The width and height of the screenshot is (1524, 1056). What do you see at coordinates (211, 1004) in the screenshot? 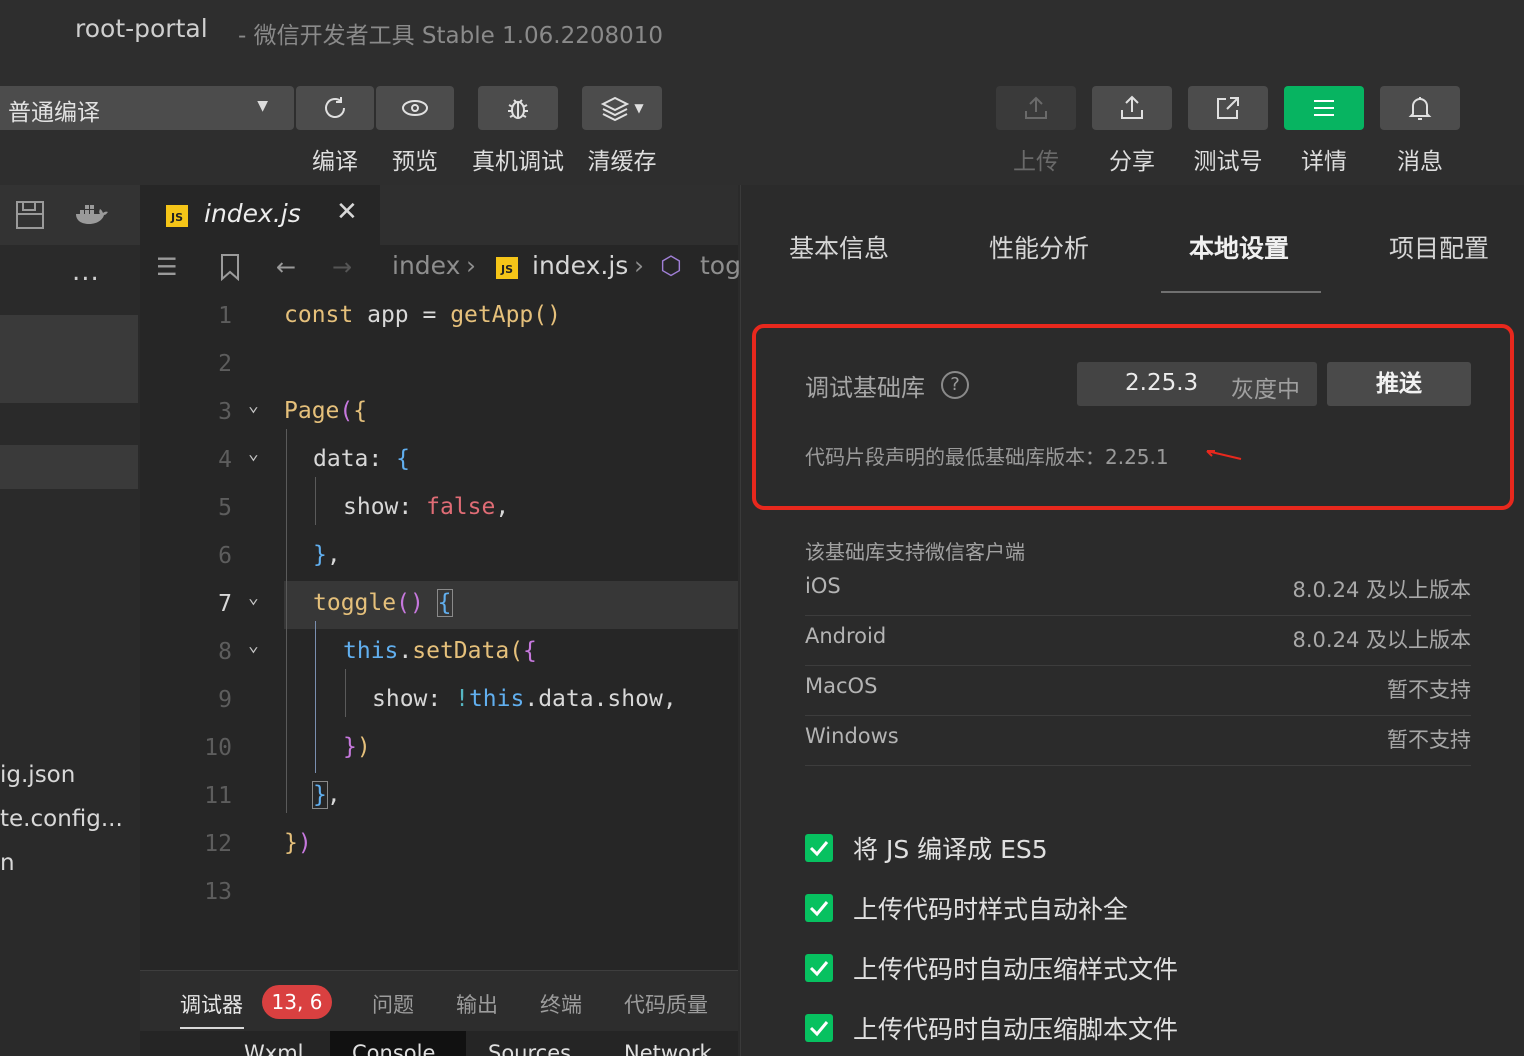
I see `tab-debugger: 调试器` at bounding box center [211, 1004].